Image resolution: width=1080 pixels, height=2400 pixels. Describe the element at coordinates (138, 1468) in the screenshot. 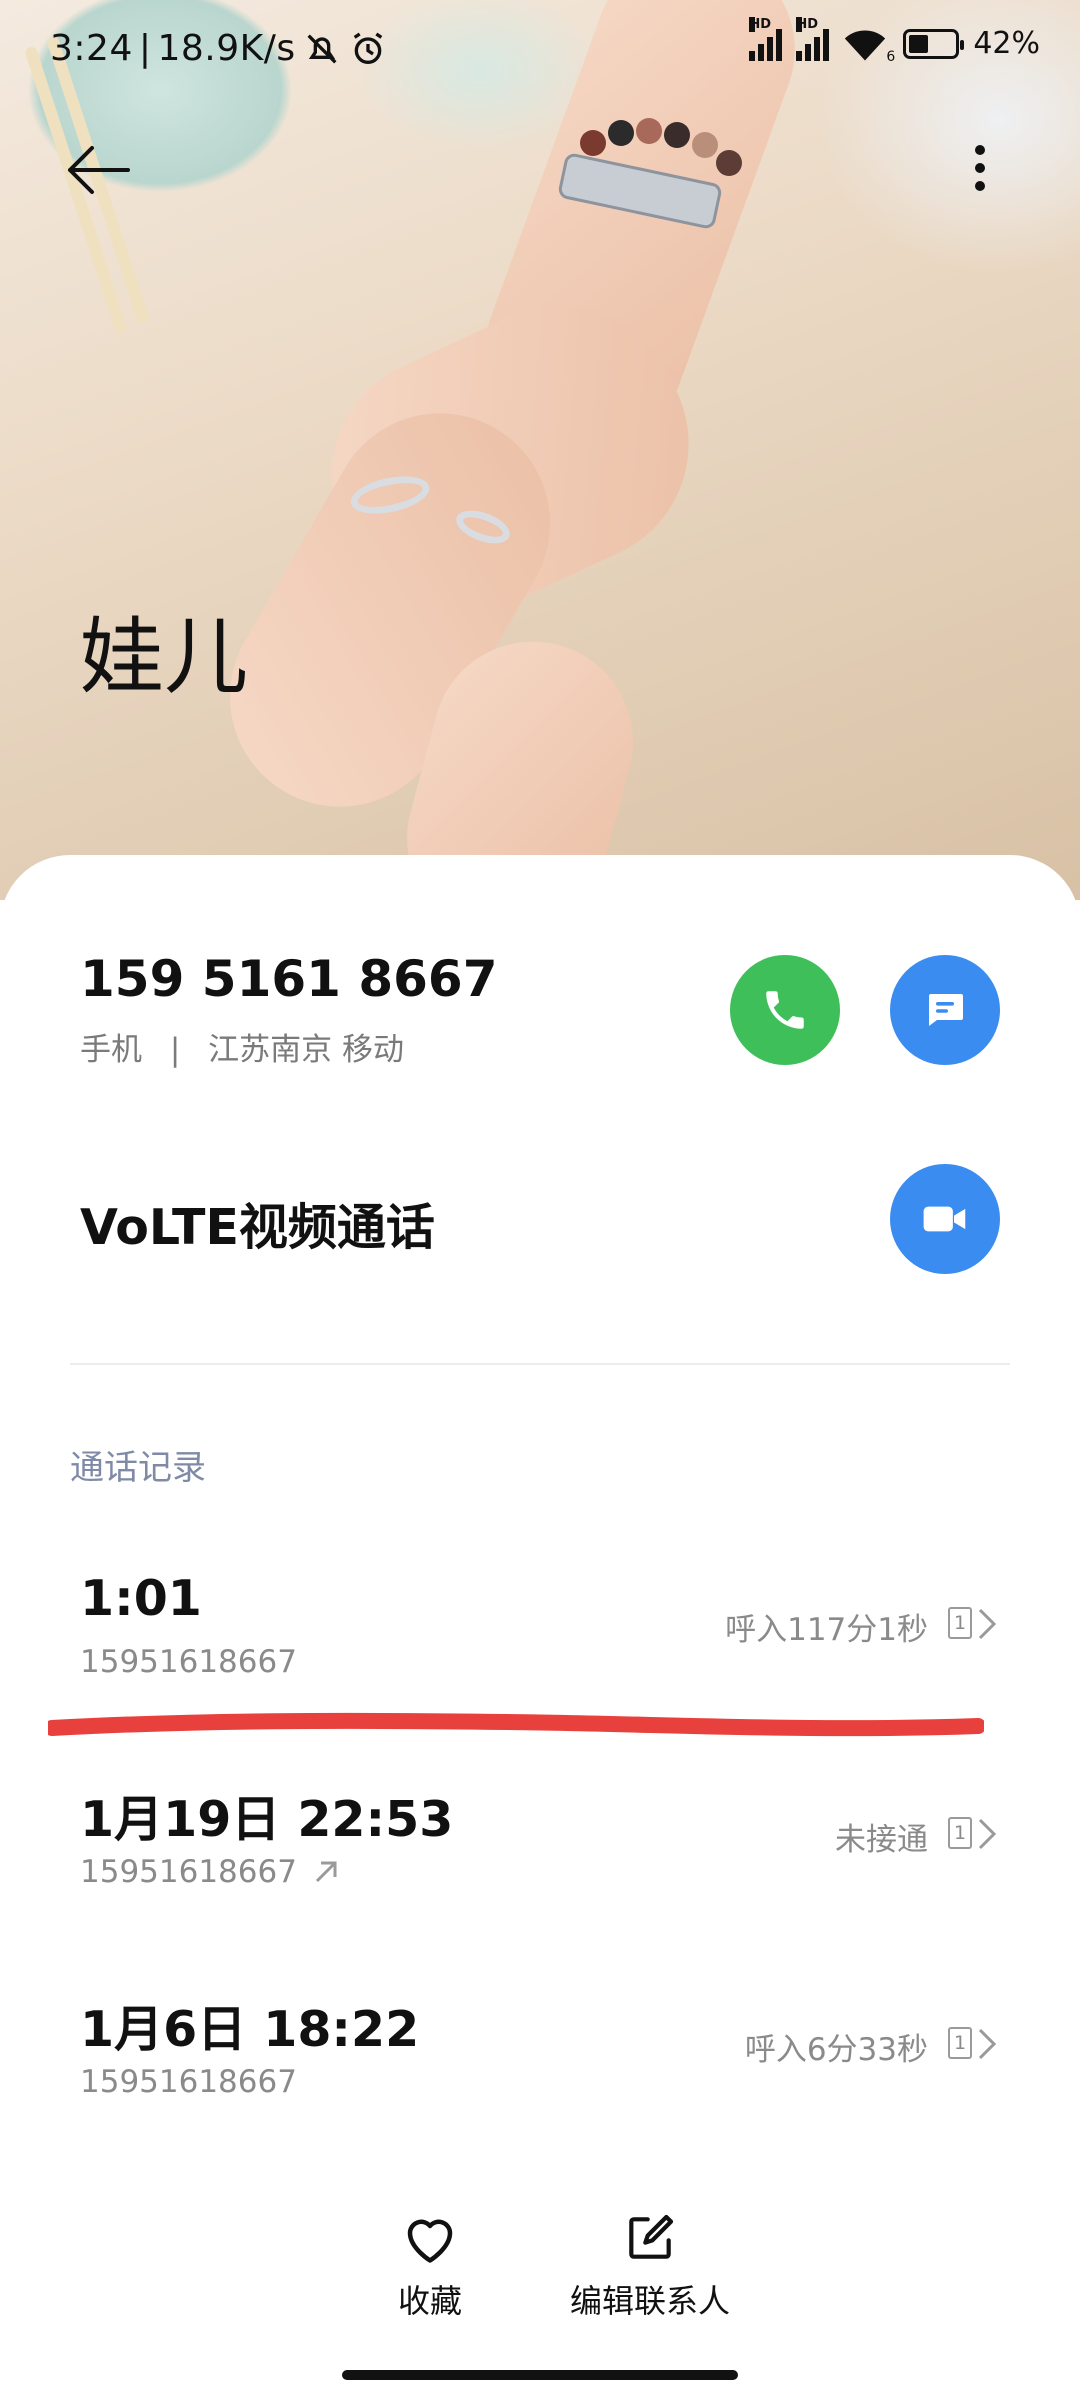

I see `call-log-title: 通话记录` at that location.